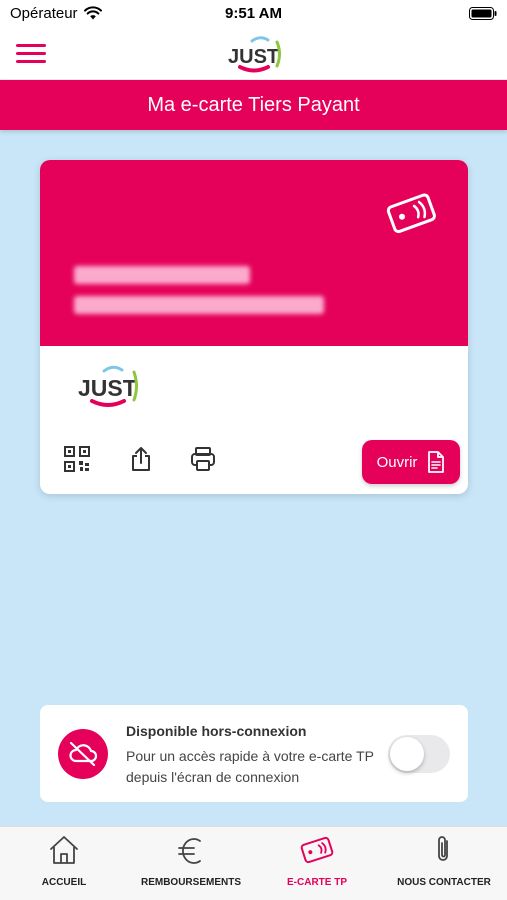  Describe the element at coordinates (203, 459) in the screenshot. I see `print-icon` at that location.